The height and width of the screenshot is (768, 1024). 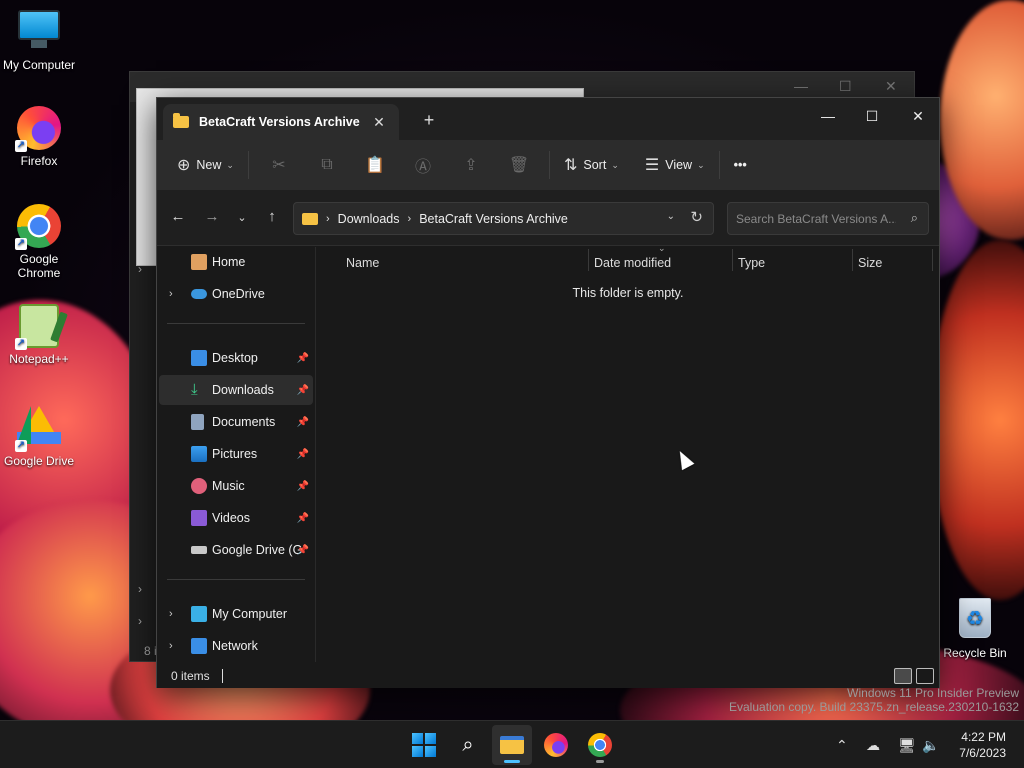 I want to click on column-header-date-modified: Date modified, so click(x=628, y=263).